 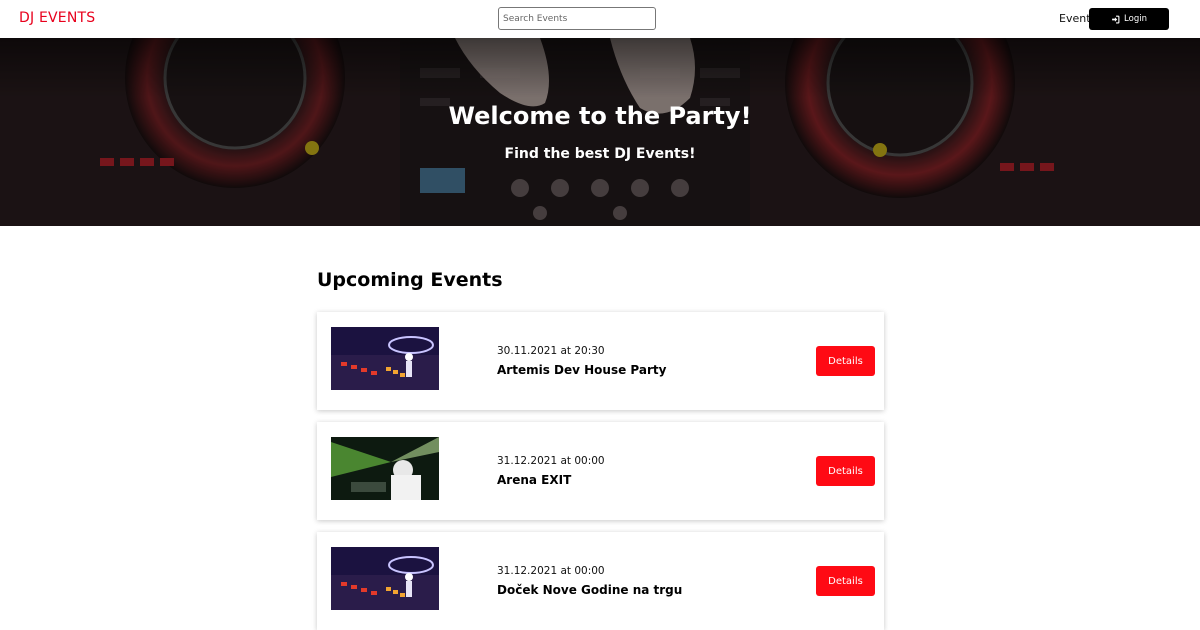 I want to click on event-title: Artemis Dev House Party, so click(x=582, y=370).